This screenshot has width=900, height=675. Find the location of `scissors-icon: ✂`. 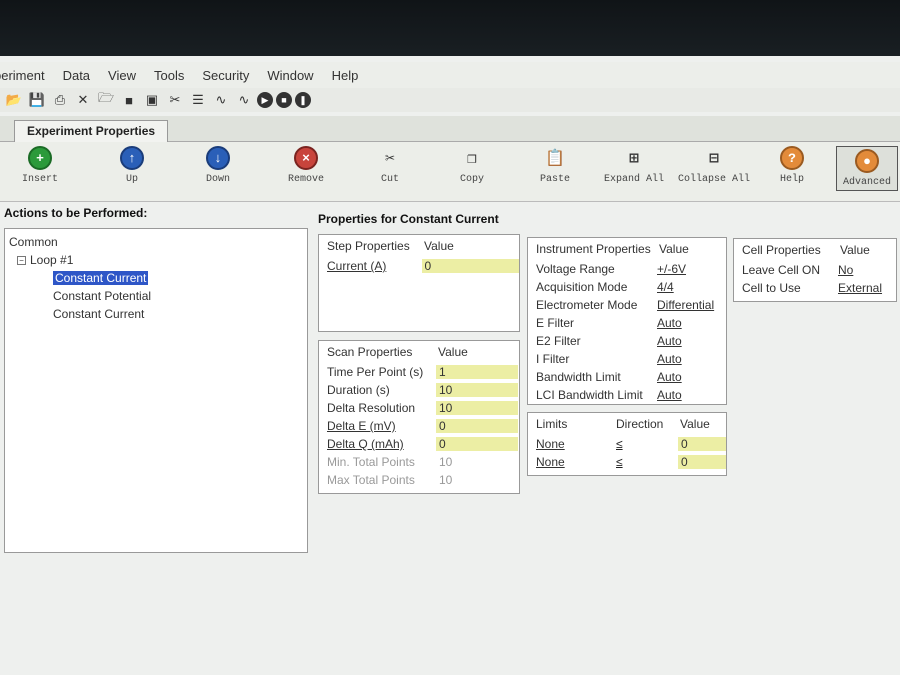

scissors-icon: ✂ is located at coordinates (175, 100).